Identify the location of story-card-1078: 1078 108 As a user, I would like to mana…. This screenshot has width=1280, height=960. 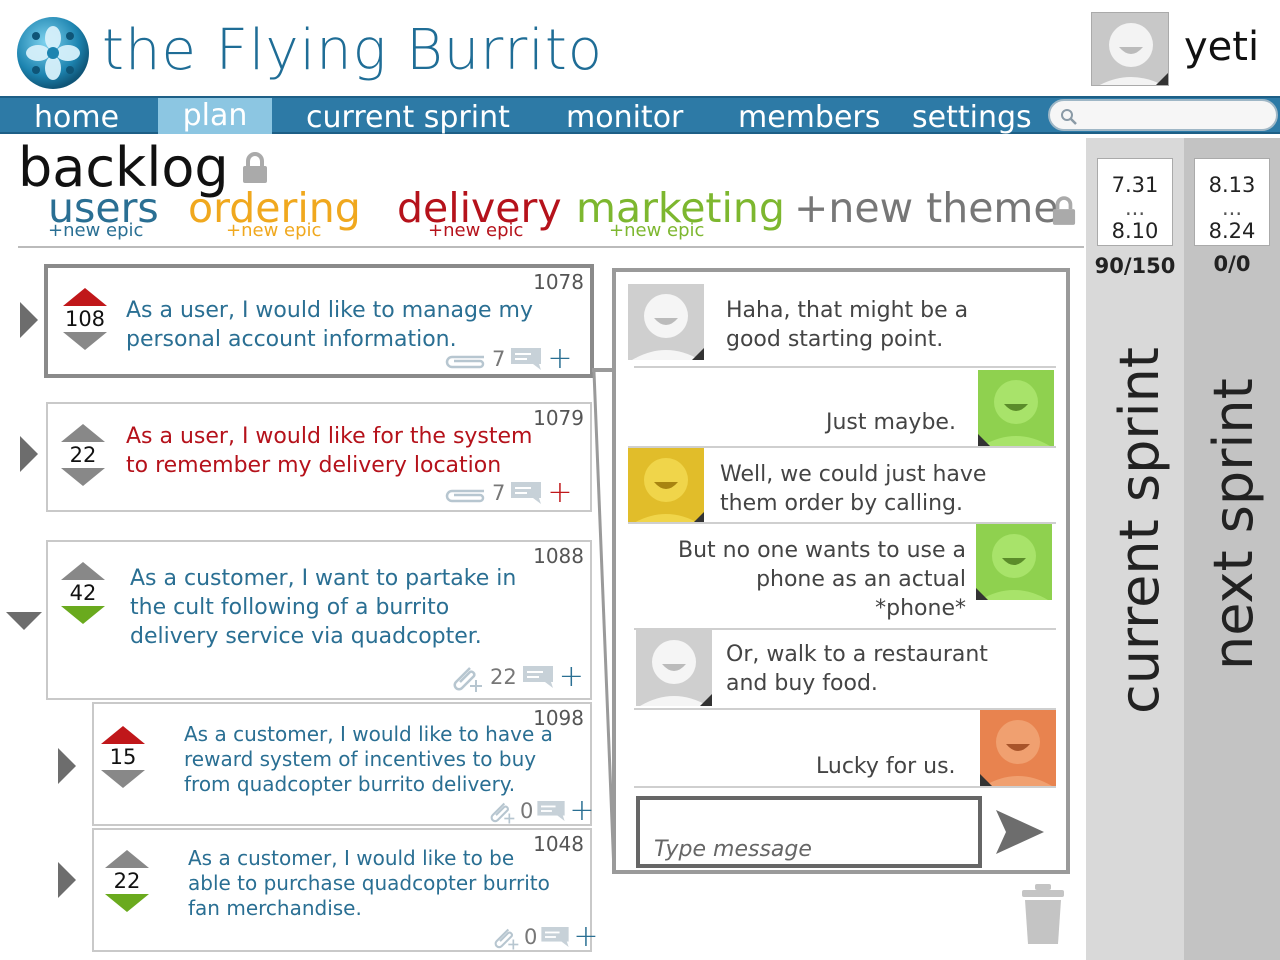
(319, 321).